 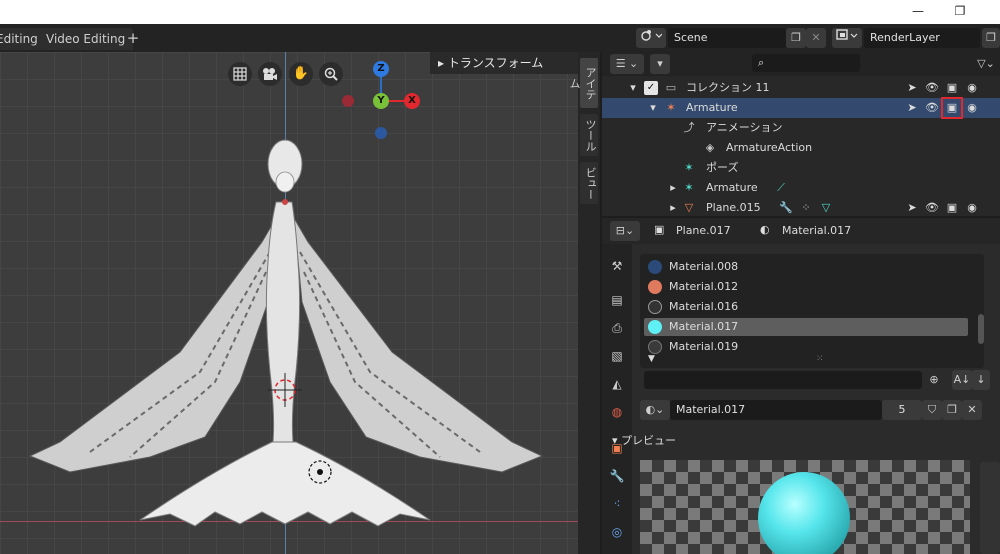 I want to click on material-slot-name: Material.017, so click(x=704, y=326).